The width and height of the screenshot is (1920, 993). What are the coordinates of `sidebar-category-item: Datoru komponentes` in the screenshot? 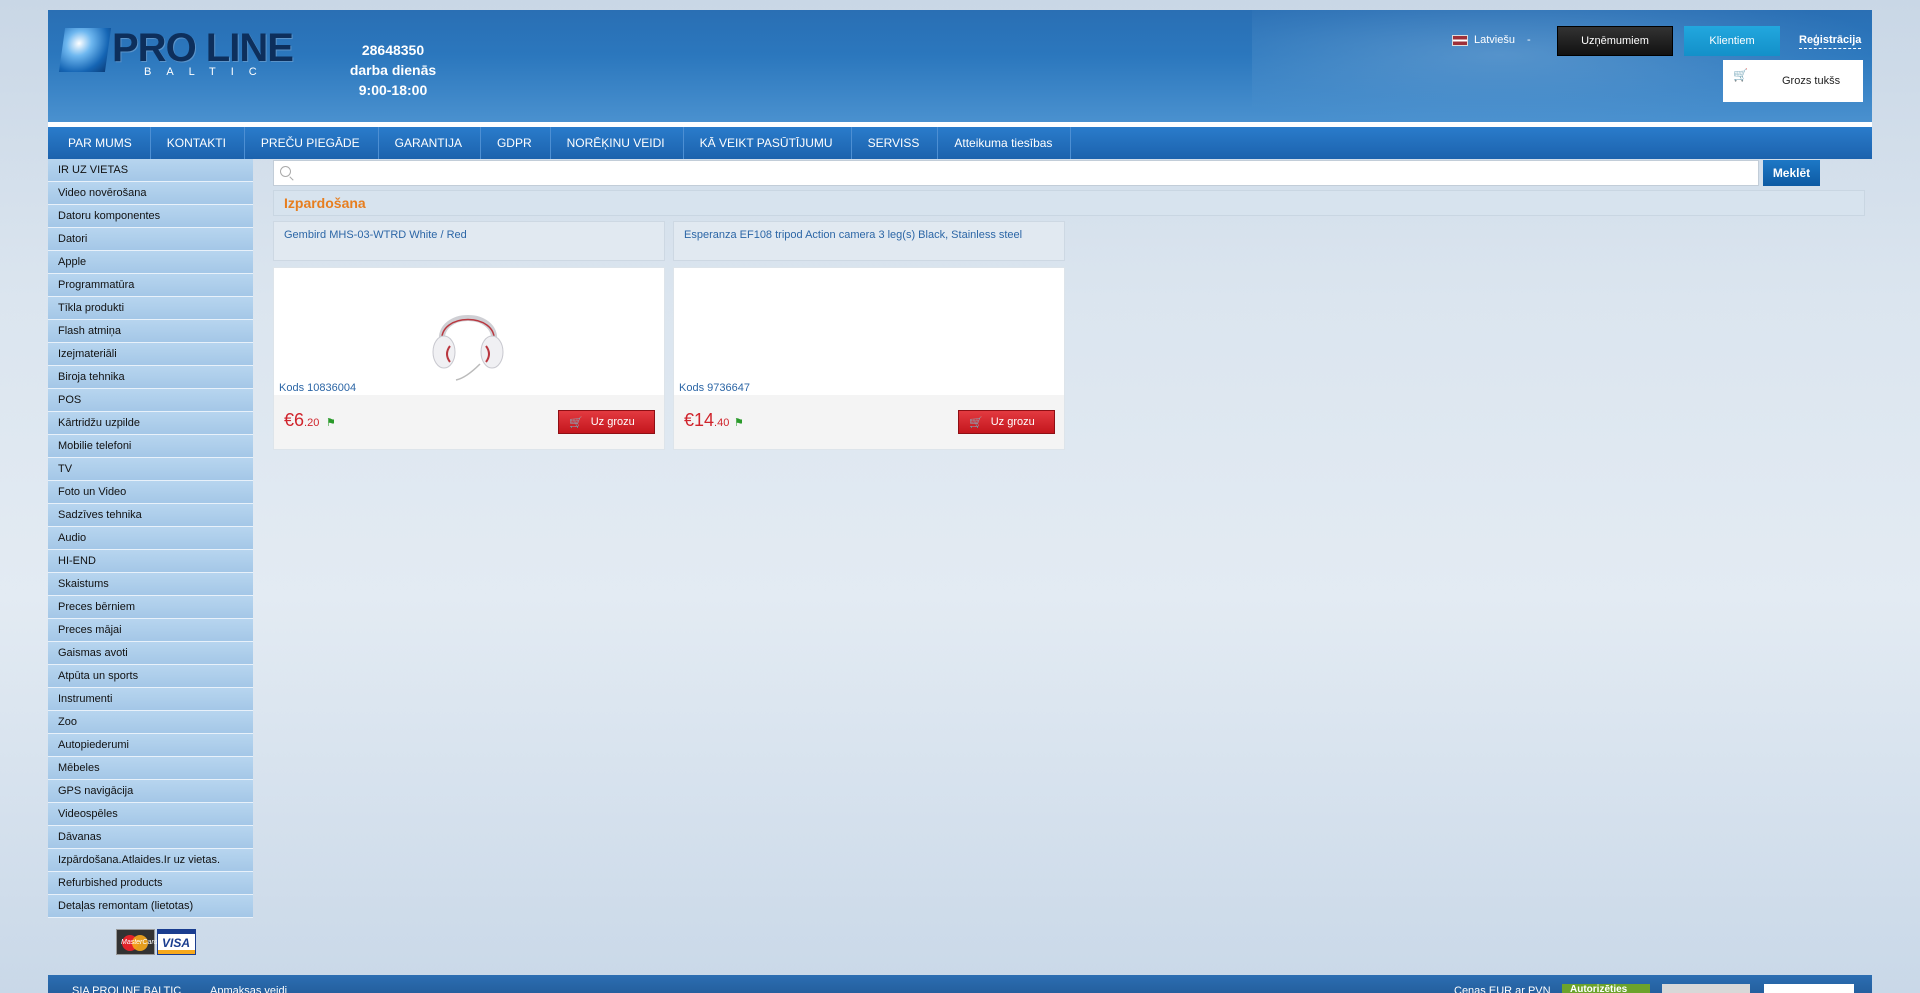 It's located at (150, 216).